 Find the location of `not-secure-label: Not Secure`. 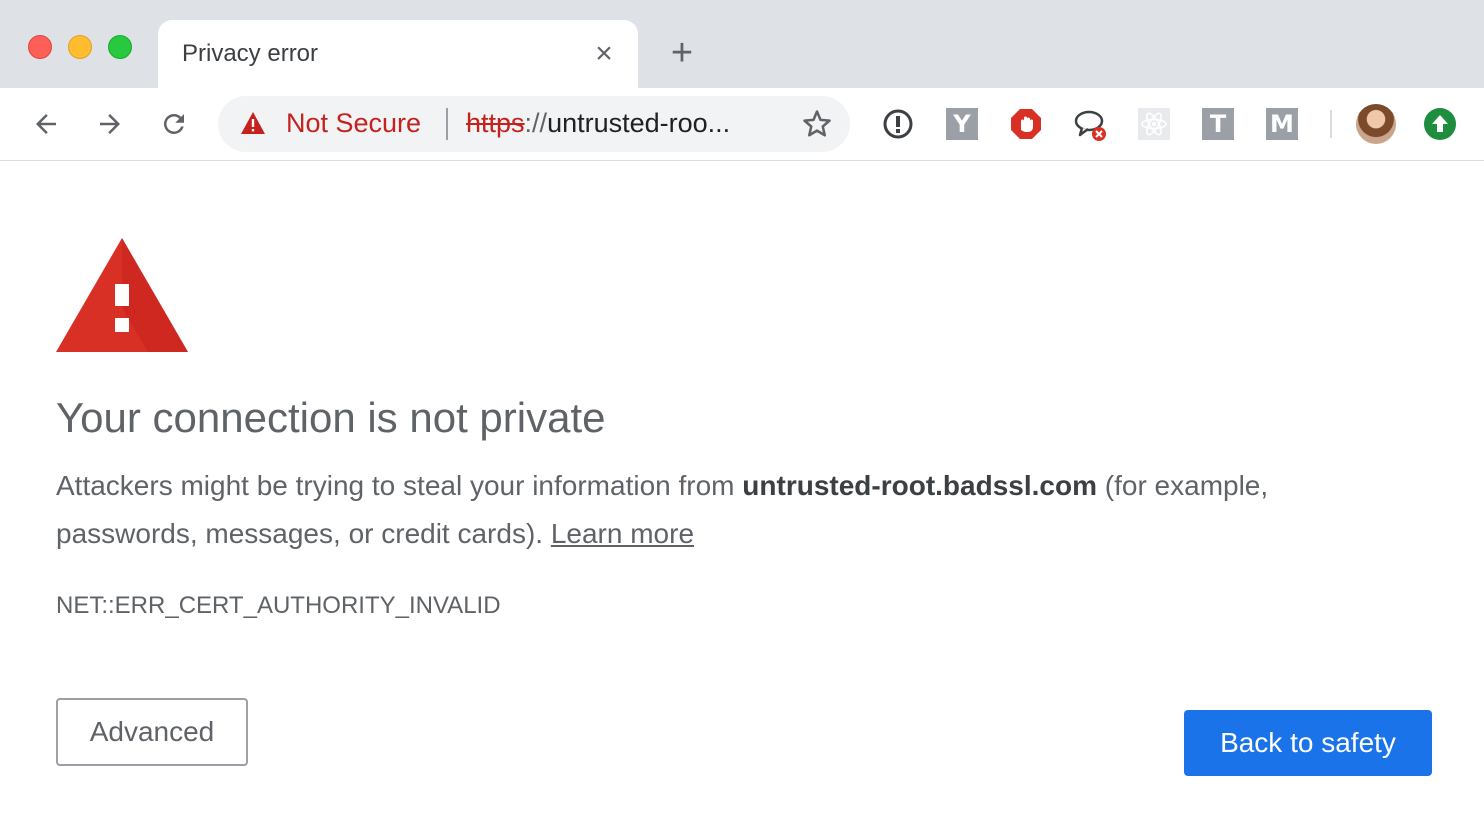

not-secure-label: Not Secure is located at coordinates (353, 123).